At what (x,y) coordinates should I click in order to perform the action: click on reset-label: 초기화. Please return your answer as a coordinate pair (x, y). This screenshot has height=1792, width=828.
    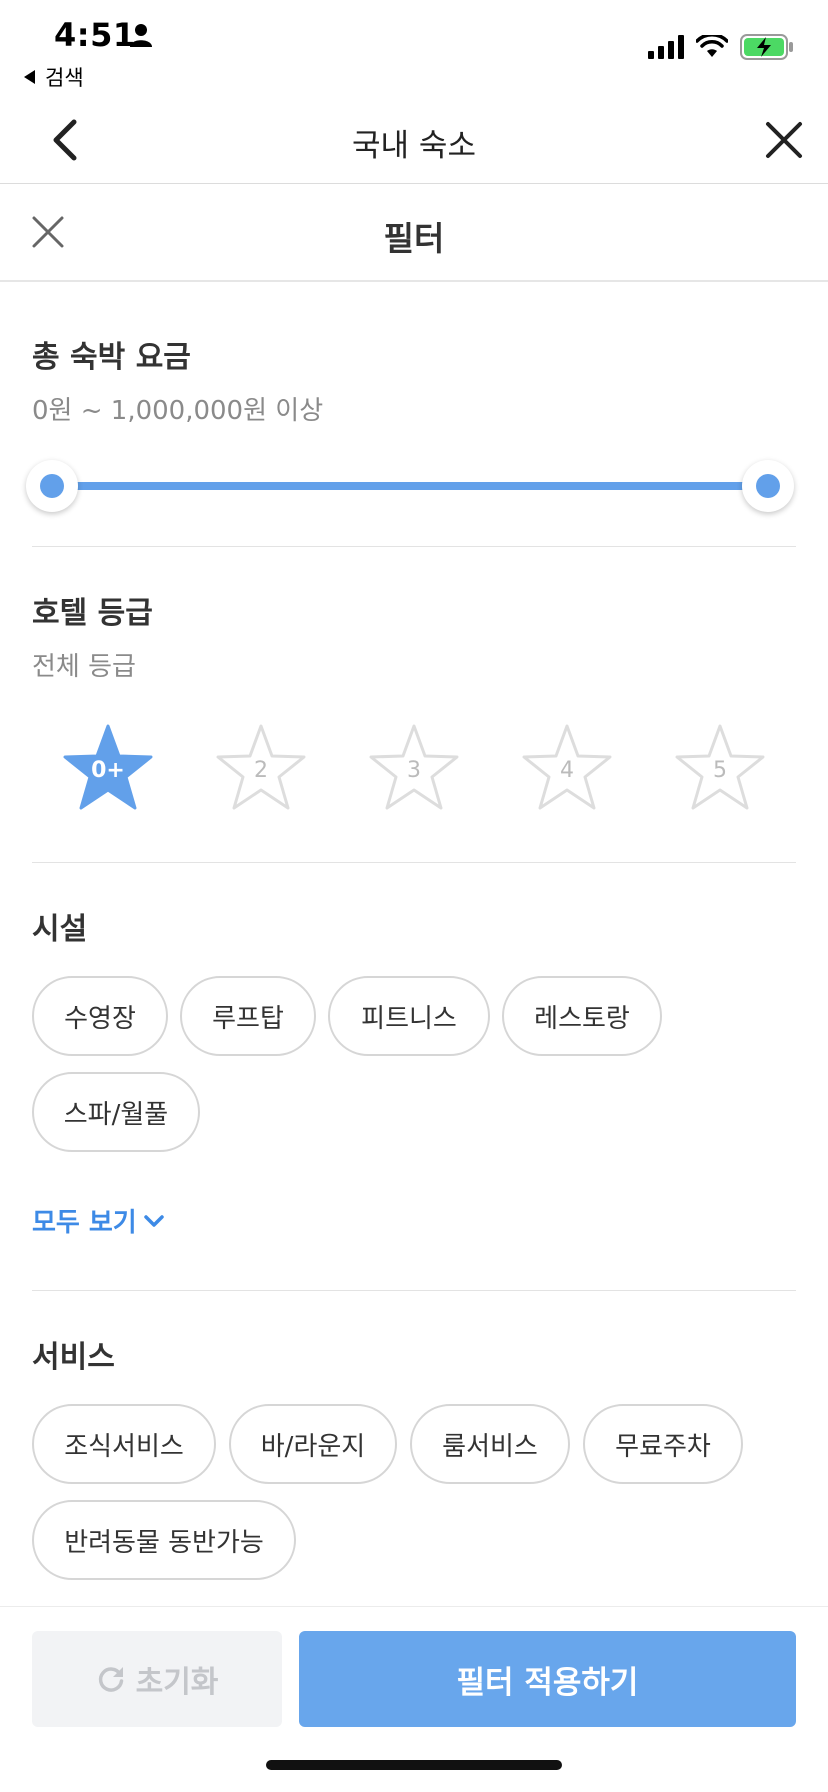
    Looking at the image, I should click on (177, 1682).